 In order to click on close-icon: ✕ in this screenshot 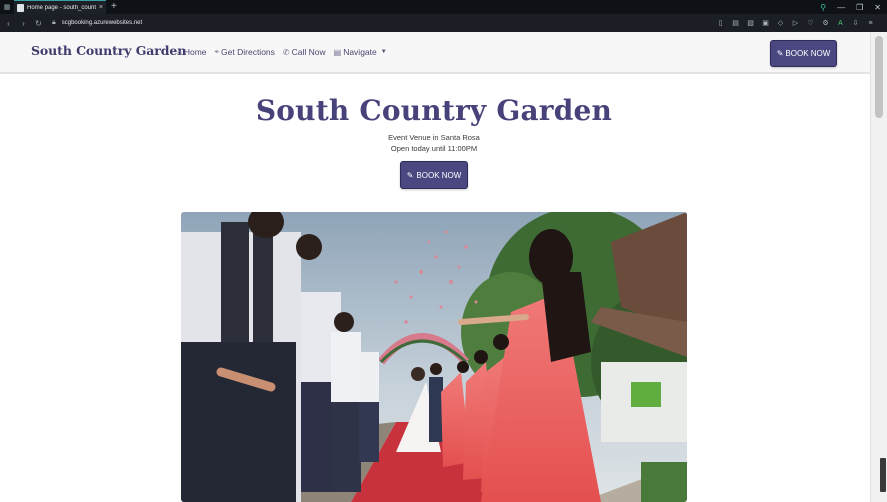, I will do `click(877, 7)`.